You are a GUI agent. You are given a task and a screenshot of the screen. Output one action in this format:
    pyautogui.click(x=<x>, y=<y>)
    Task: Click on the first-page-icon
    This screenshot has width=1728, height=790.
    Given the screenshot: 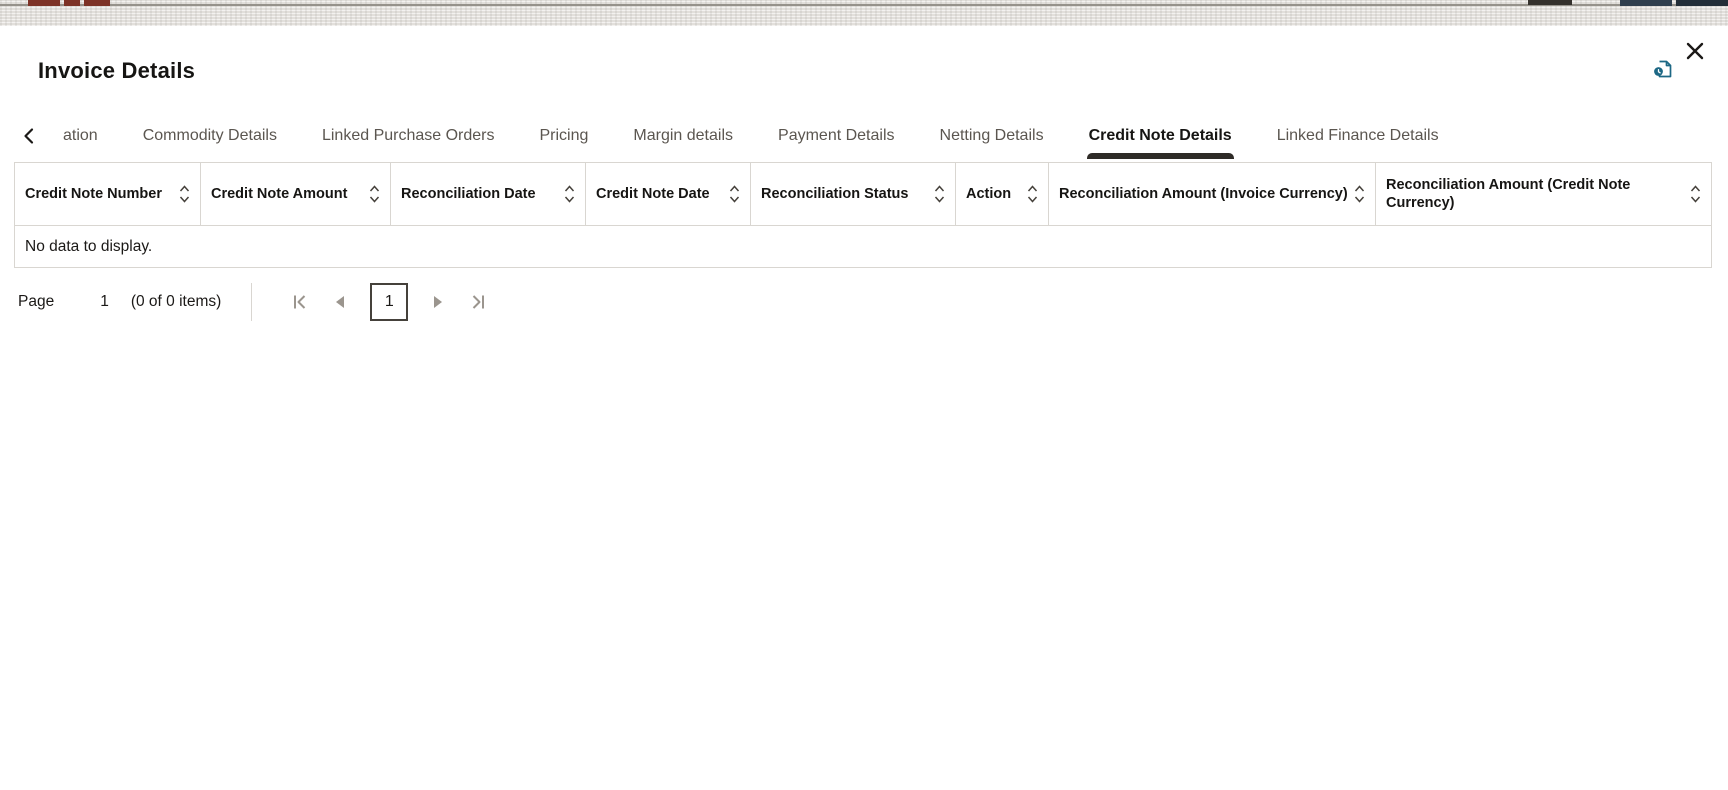 What is the action you would take?
    pyautogui.click(x=300, y=302)
    